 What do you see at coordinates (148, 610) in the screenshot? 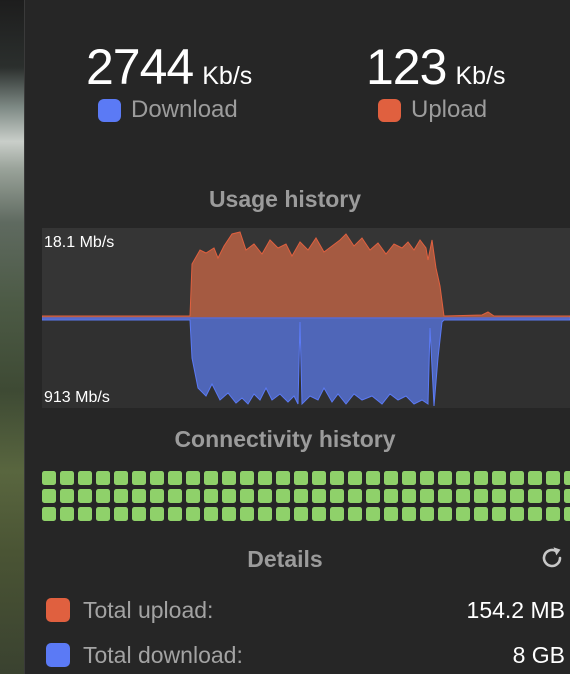
I see `total-upload-label: Total upload:` at bounding box center [148, 610].